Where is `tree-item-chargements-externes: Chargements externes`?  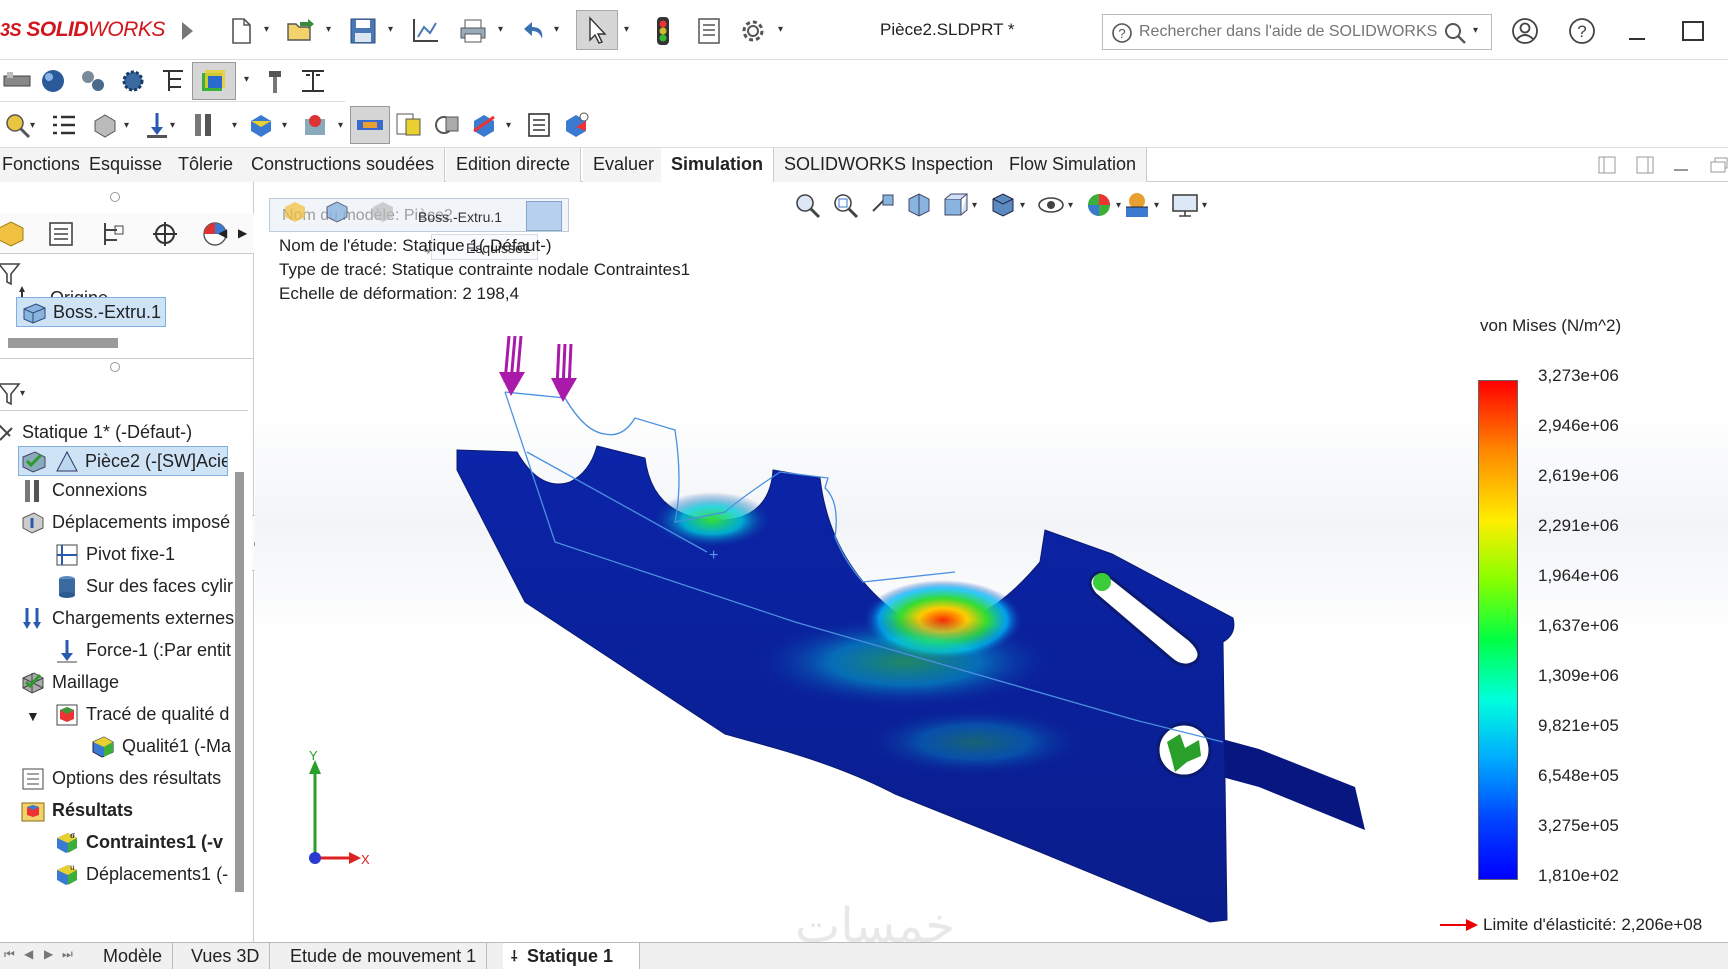
tree-item-chargements-externes: Chargements externes is located at coordinates (127, 619).